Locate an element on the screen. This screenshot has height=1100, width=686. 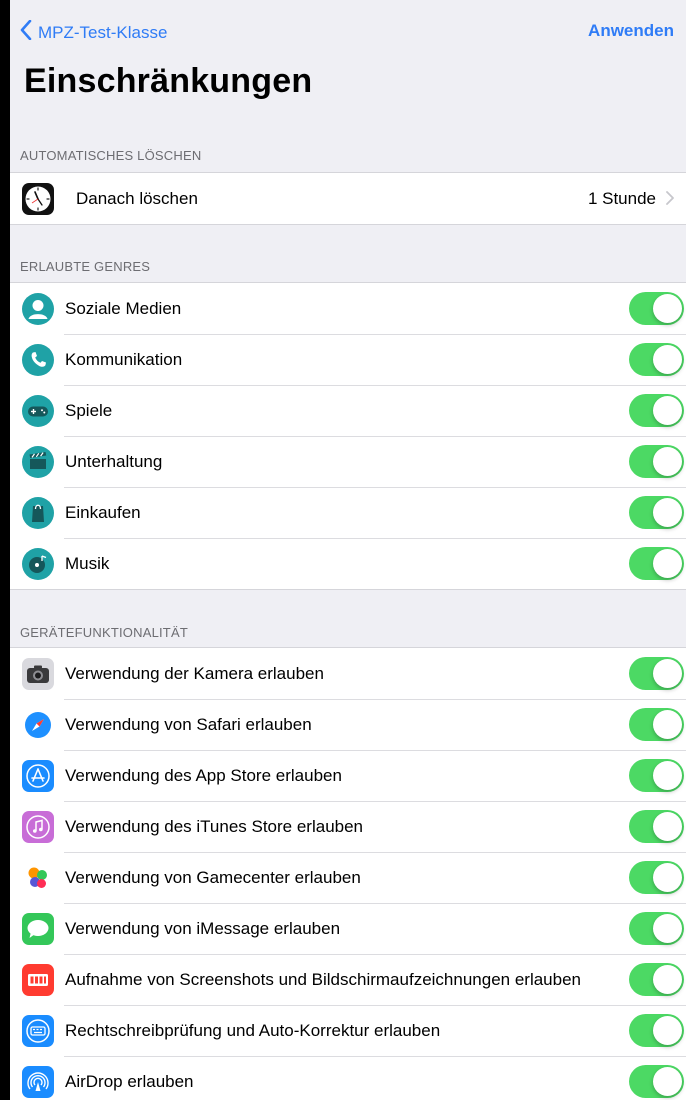
clock-icon is located at coordinates (38, 199).